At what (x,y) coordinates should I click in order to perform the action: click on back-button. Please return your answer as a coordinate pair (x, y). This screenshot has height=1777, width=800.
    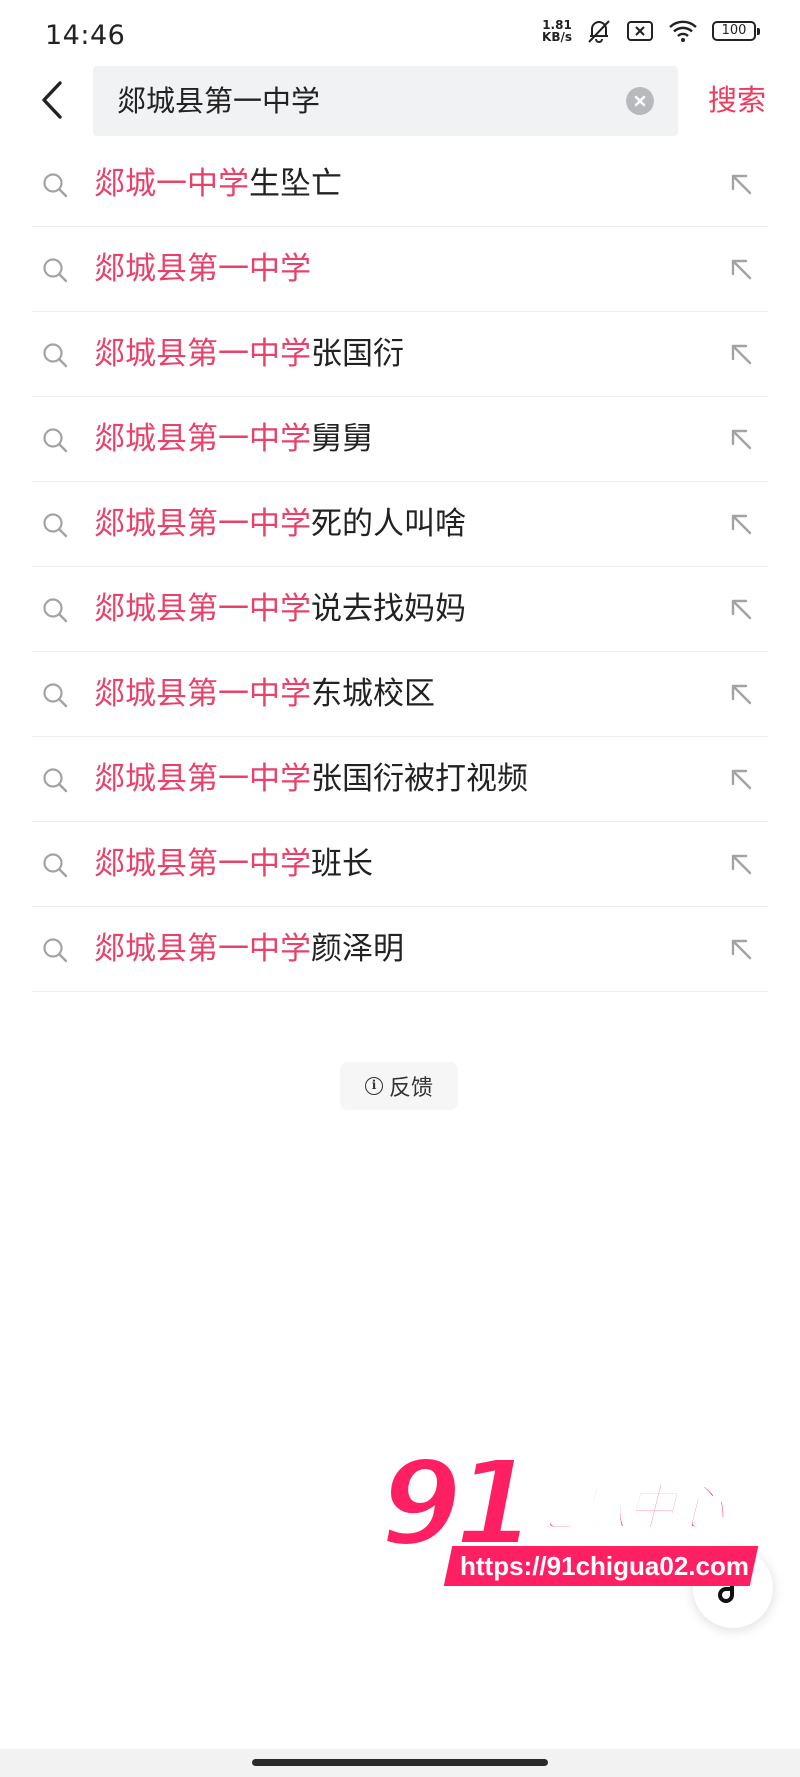
    Looking at the image, I should click on (52, 100).